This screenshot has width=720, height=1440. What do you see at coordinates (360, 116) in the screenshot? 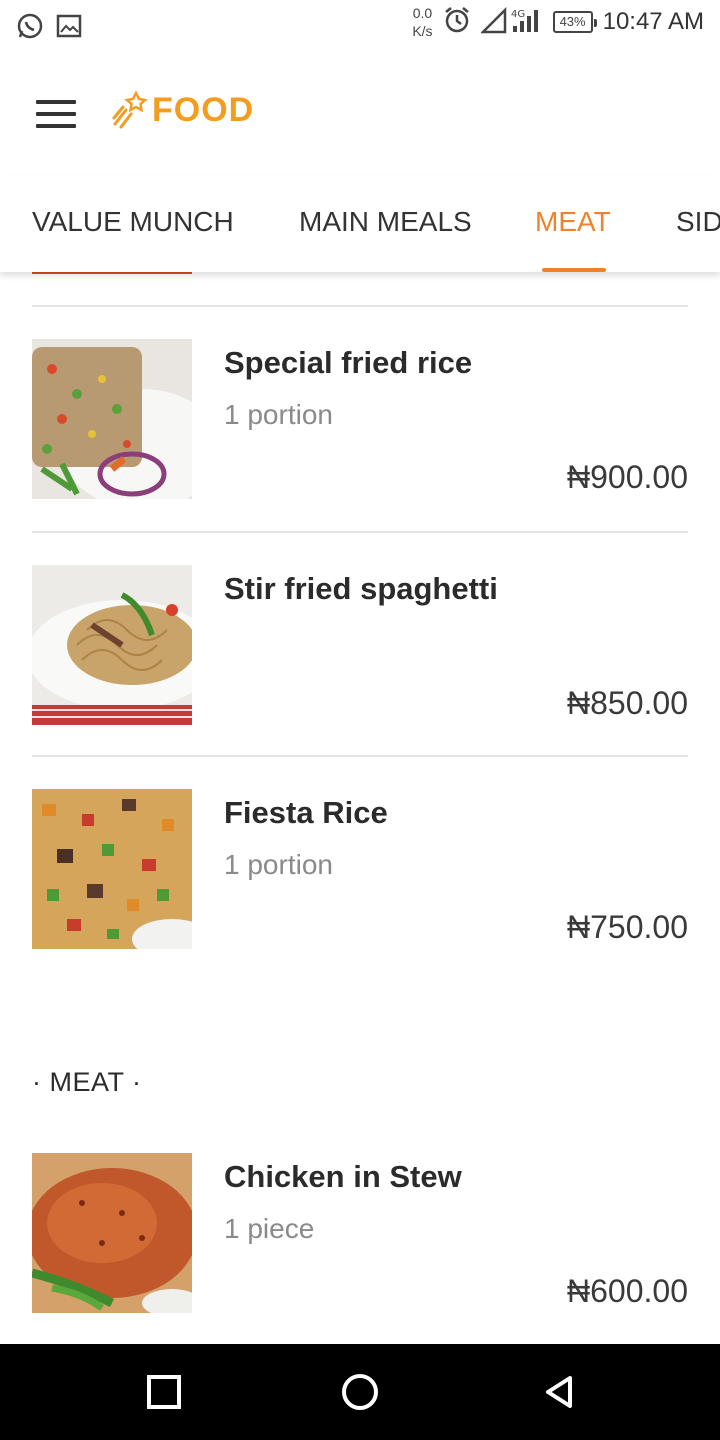
I see `app-bar: FOOD` at bounding box center [360, 116].